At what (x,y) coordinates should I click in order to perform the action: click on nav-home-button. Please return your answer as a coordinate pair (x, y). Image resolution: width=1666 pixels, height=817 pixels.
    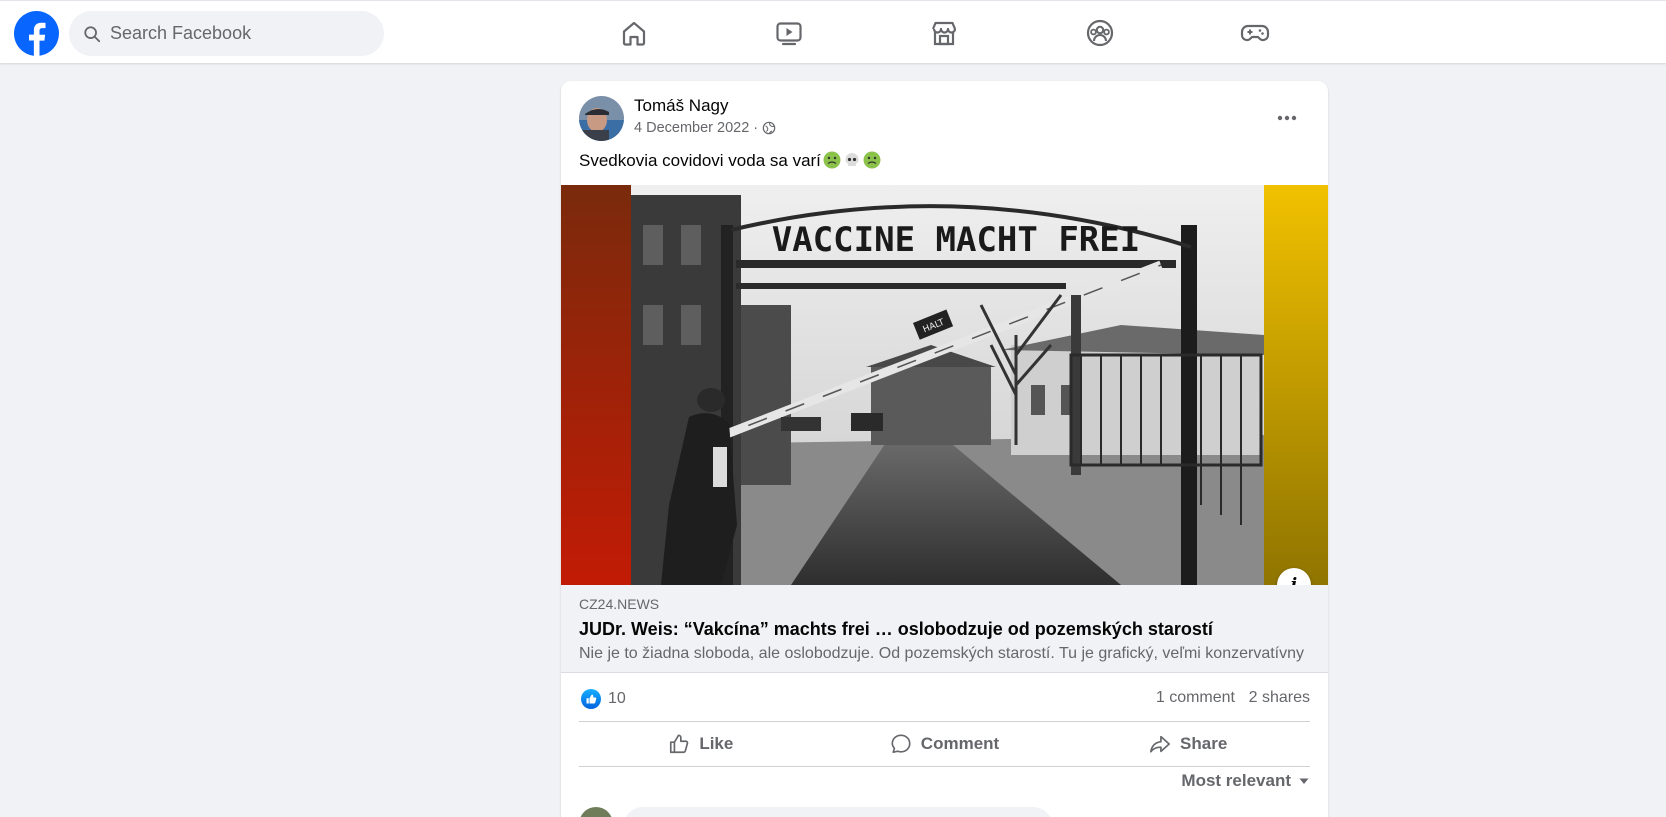
    Looking at the image, I should click on (634, 33).